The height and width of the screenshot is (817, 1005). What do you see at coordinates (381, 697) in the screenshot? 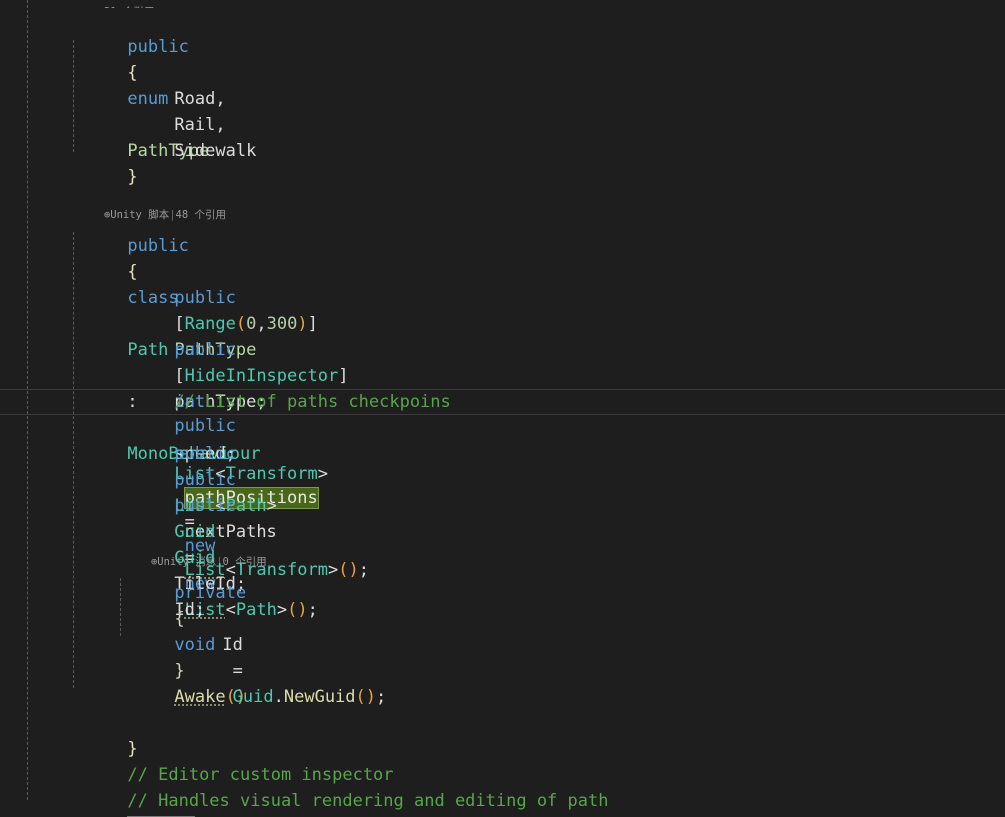
I see `semicolon: ;` at bounding box center [381, 697].